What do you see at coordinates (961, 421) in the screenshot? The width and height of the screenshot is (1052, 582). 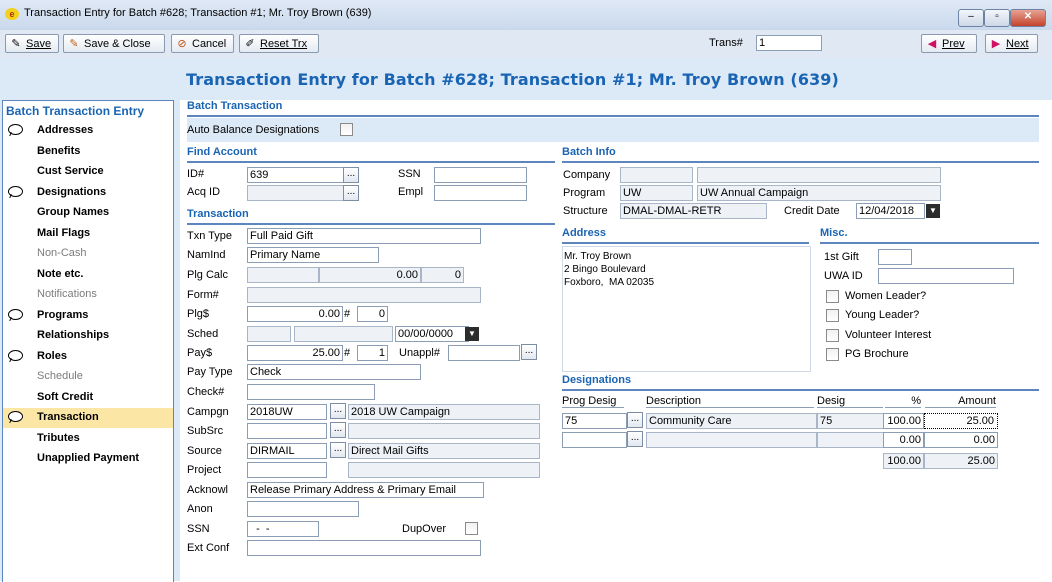 I see `desig-row1-amount: 25.00` at bounding box center [961, 421].